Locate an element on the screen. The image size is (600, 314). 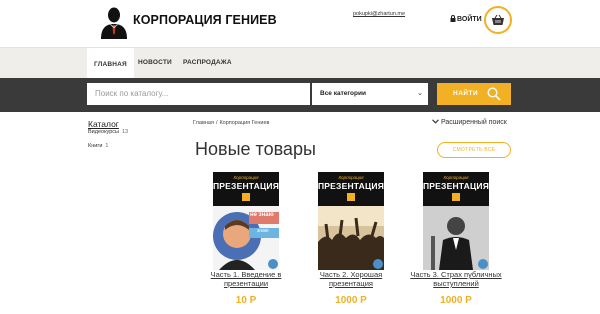
cover-badge-know: знаю is located at coordinates (263, 231).